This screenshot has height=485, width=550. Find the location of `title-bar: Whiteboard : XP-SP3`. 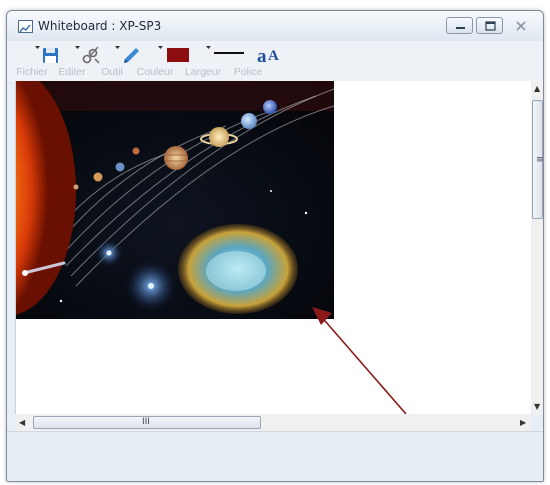

title-bar: Whiteboard : XP-SP3 is located at coordinates (275, 26).